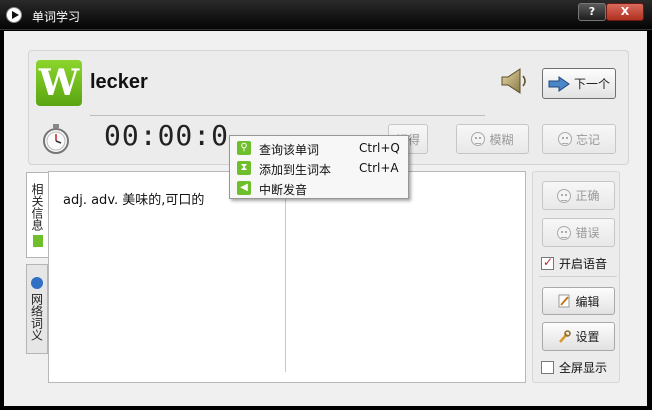 Image resolution: width=652 pixels, height=410 pixels. I want to click on magnifier-icon: ⚲, so click(244, 148).